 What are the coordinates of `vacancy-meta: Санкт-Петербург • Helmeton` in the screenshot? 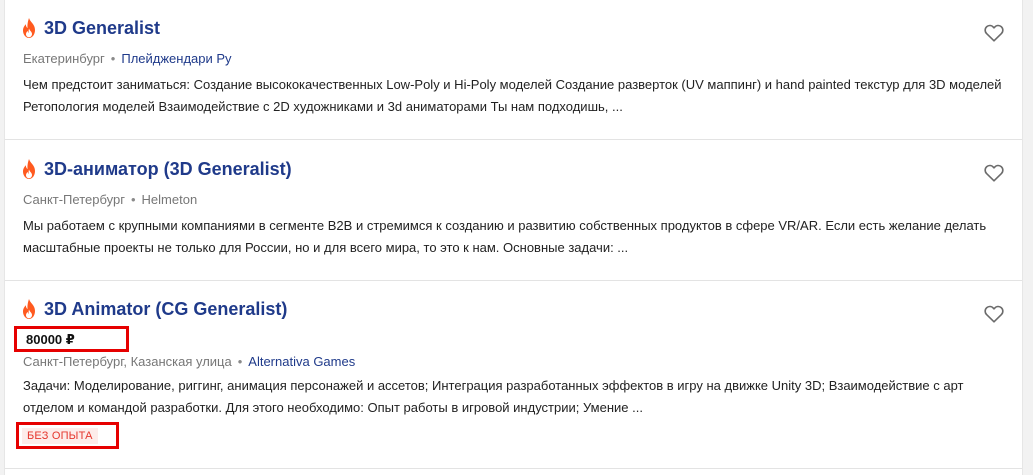 It's located at (110, 200).